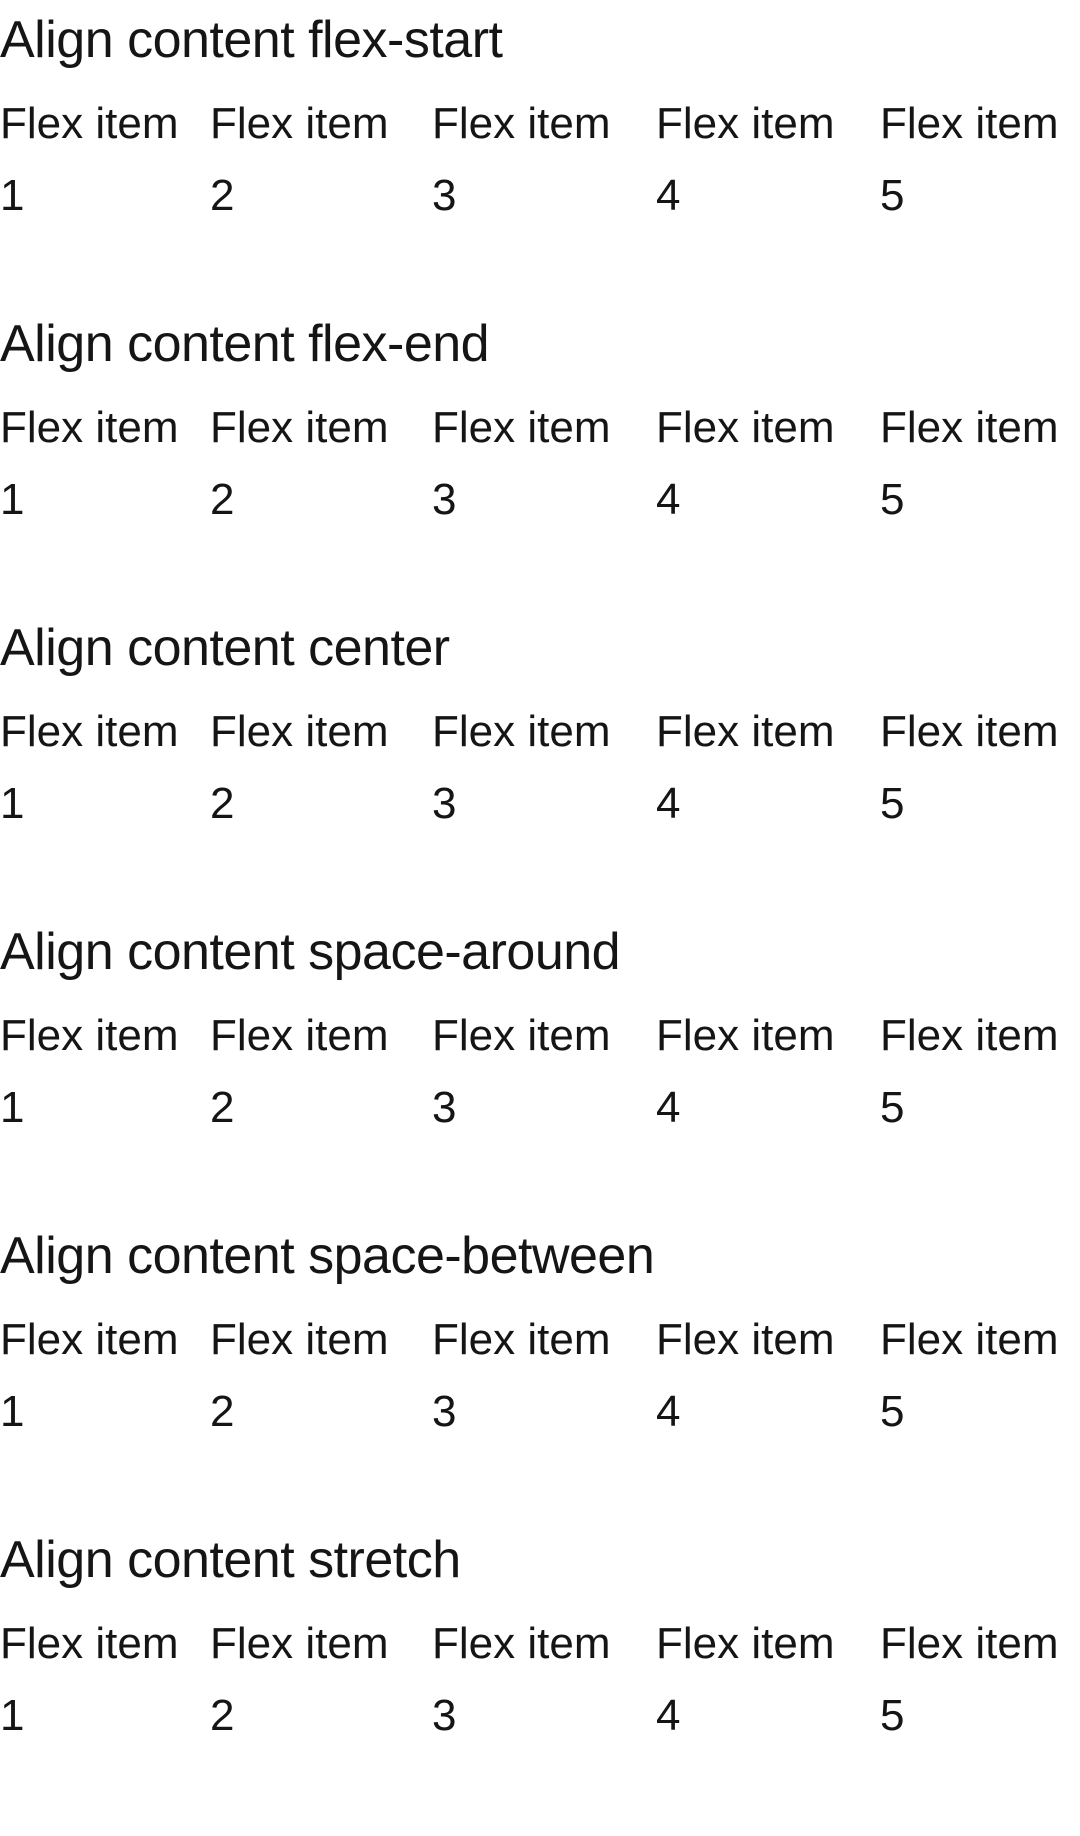 This screenshot has height=1836, width=1080. Describe the element at coordinates (225, 648) in the screenshot. I see `section-title: Align content center` at that location.